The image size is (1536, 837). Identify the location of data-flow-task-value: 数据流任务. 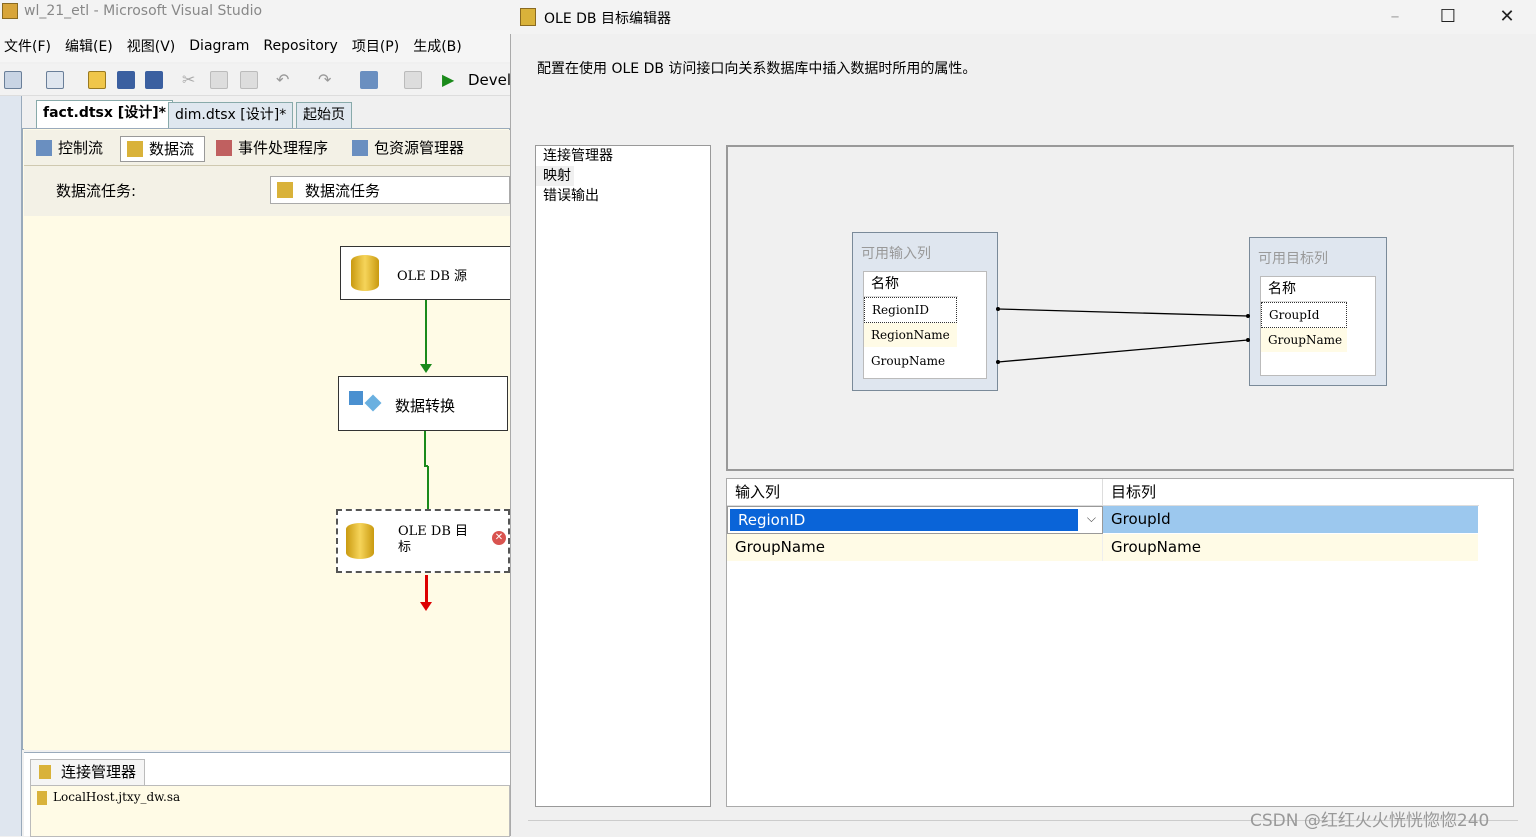
(343, 191).